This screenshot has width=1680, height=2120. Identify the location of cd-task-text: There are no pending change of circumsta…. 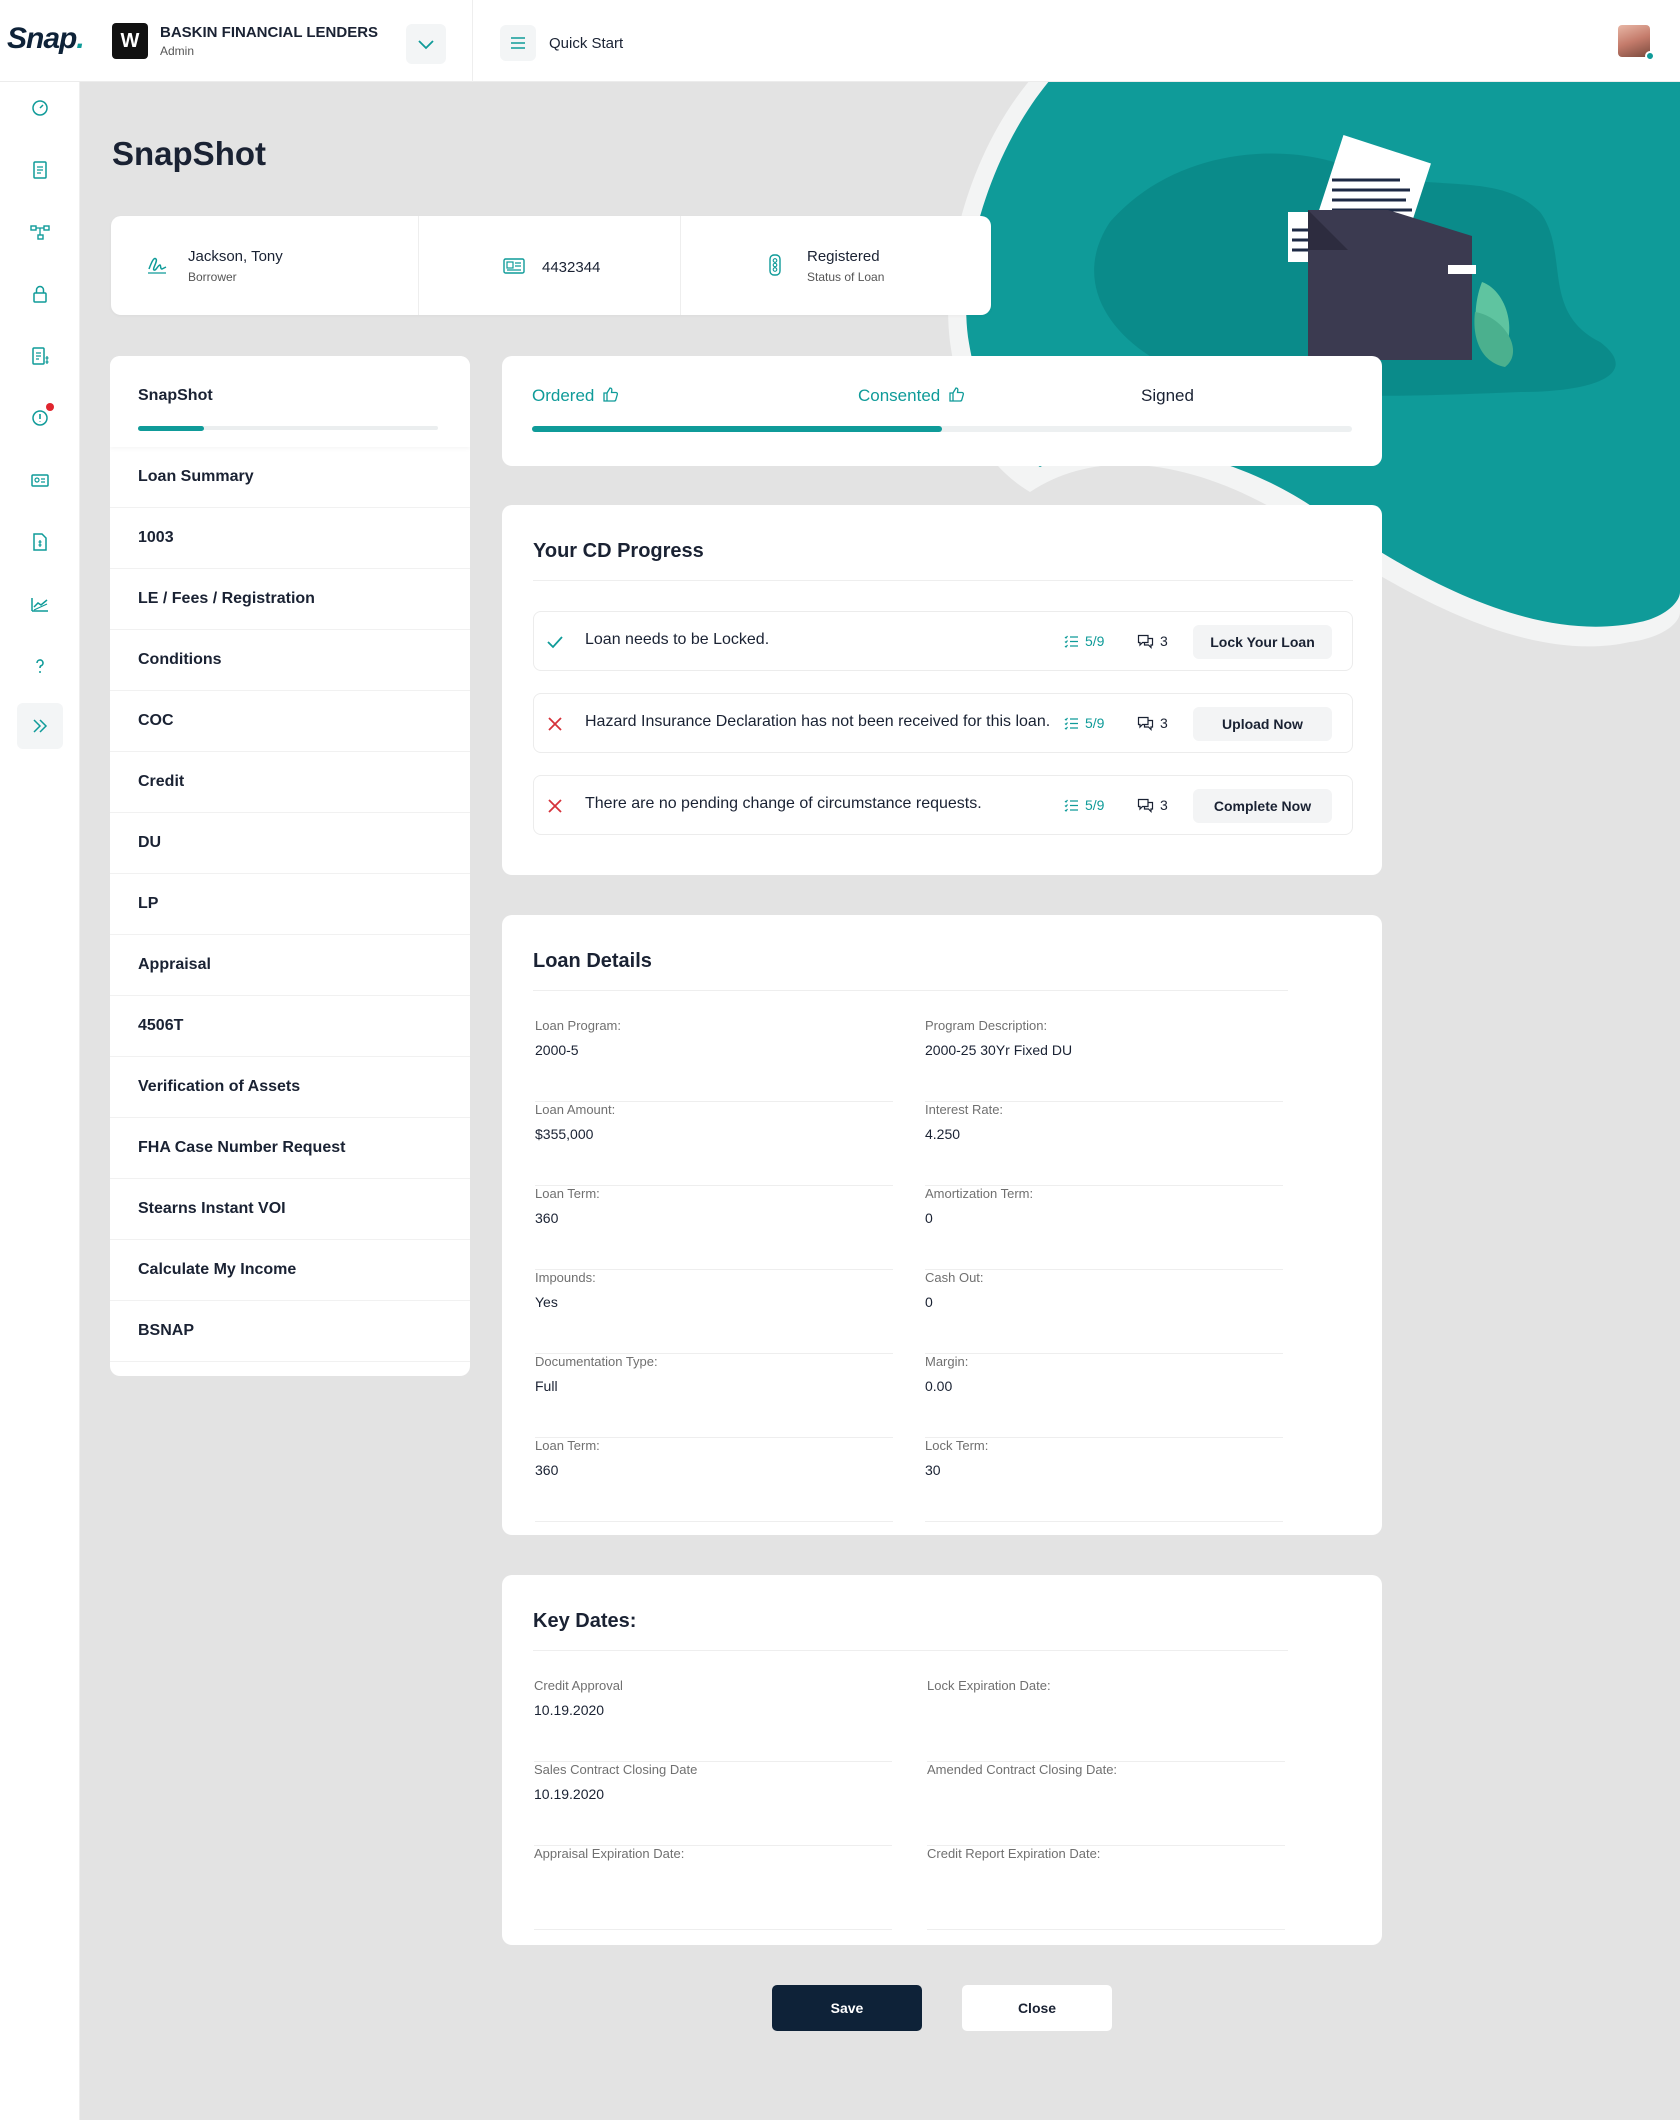
(783, 803).